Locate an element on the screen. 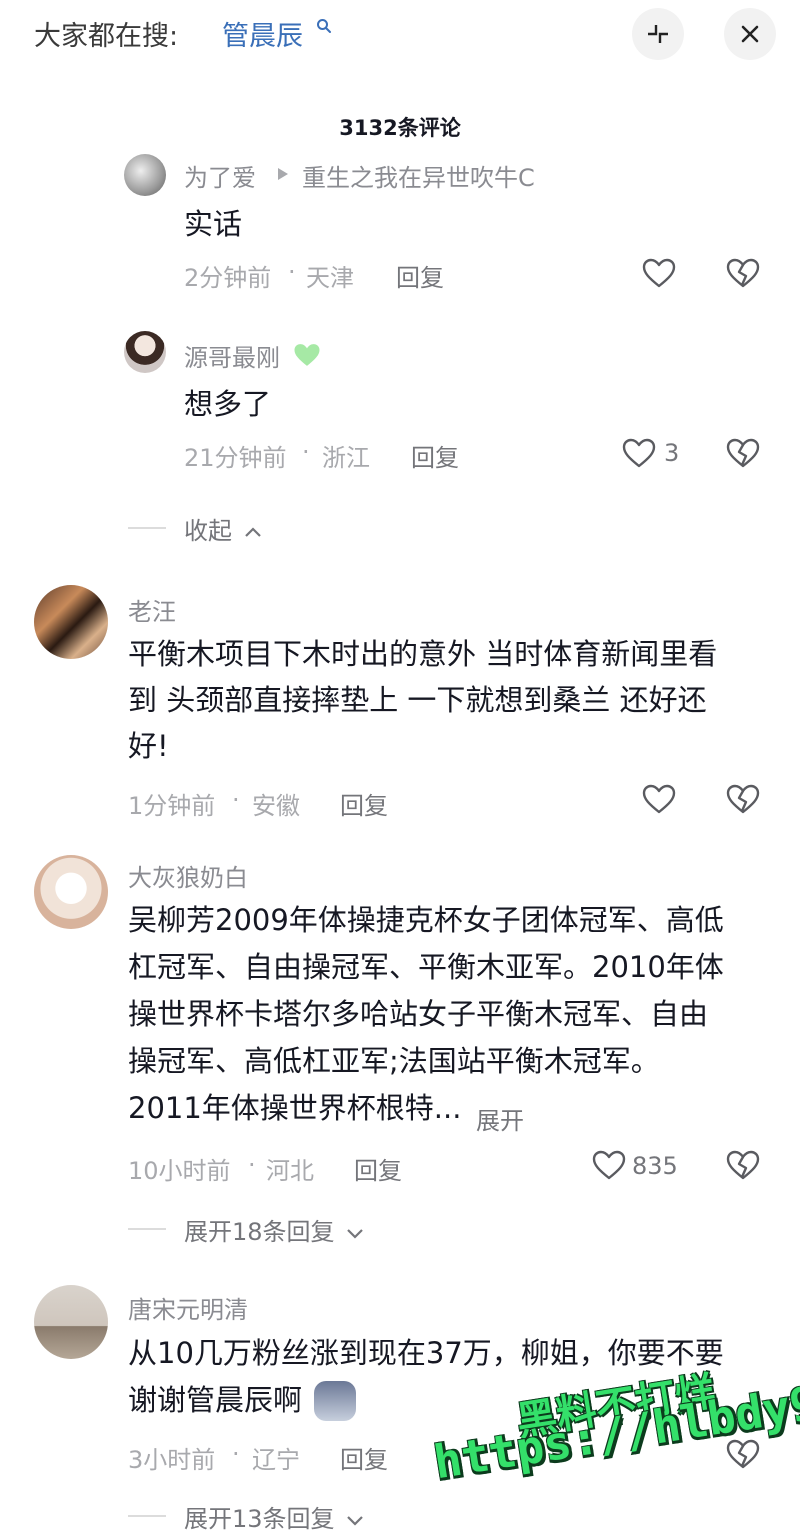 This screenshot has height=1534, width=800. expand-text-button: 展开 is located at coordinates (500, 1118).